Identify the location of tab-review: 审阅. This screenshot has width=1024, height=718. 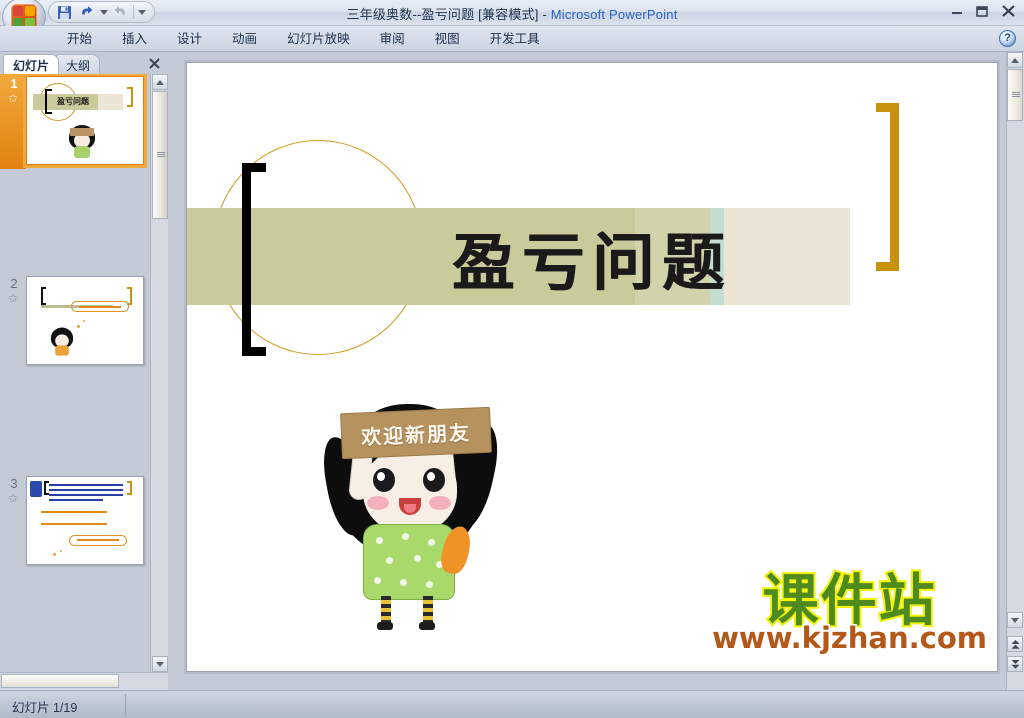
(392, 38).